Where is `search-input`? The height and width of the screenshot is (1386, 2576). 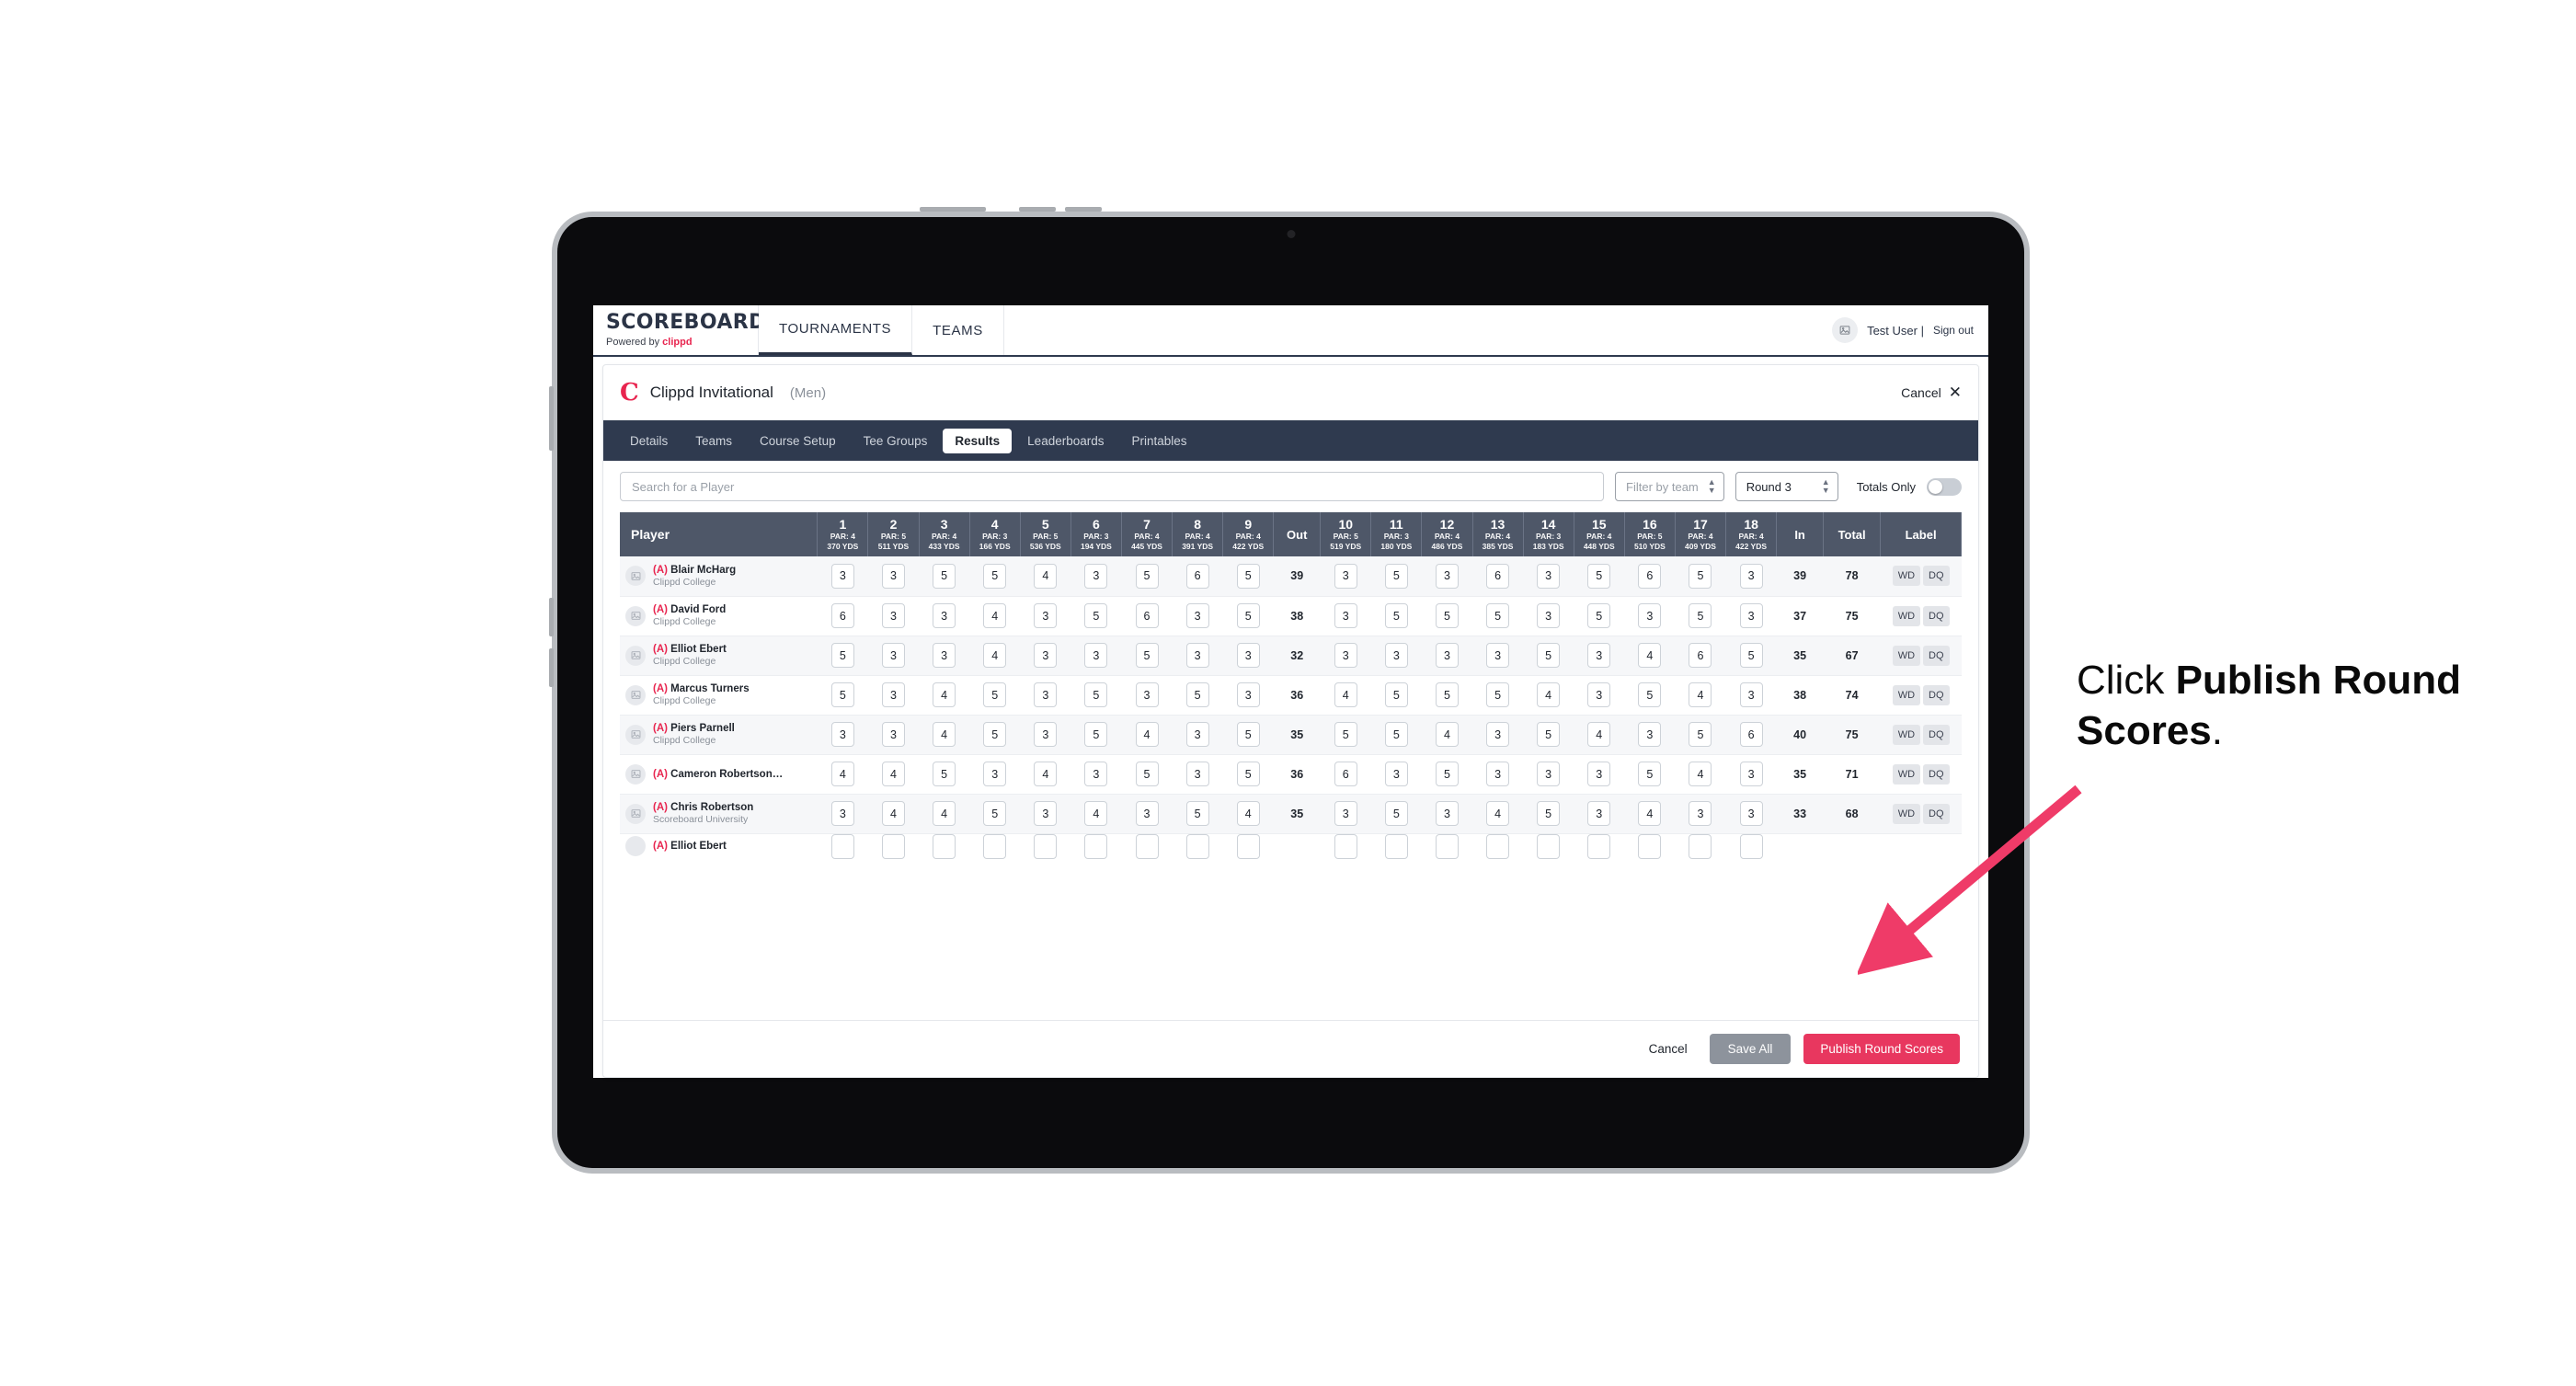
search-input is located at coordinates (1113, 486).